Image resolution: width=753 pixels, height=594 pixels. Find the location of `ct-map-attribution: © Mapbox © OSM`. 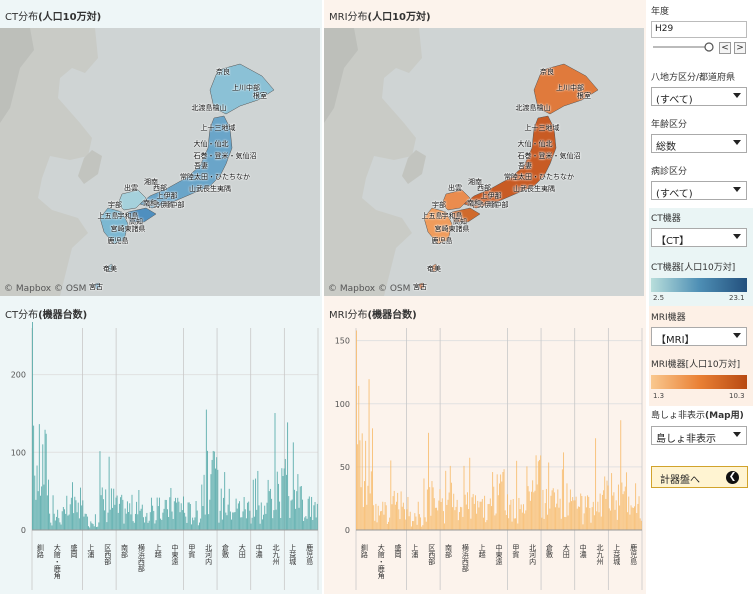

ct-map-attribution: © Mapbox © OSM is located at coordinates (45, 289).